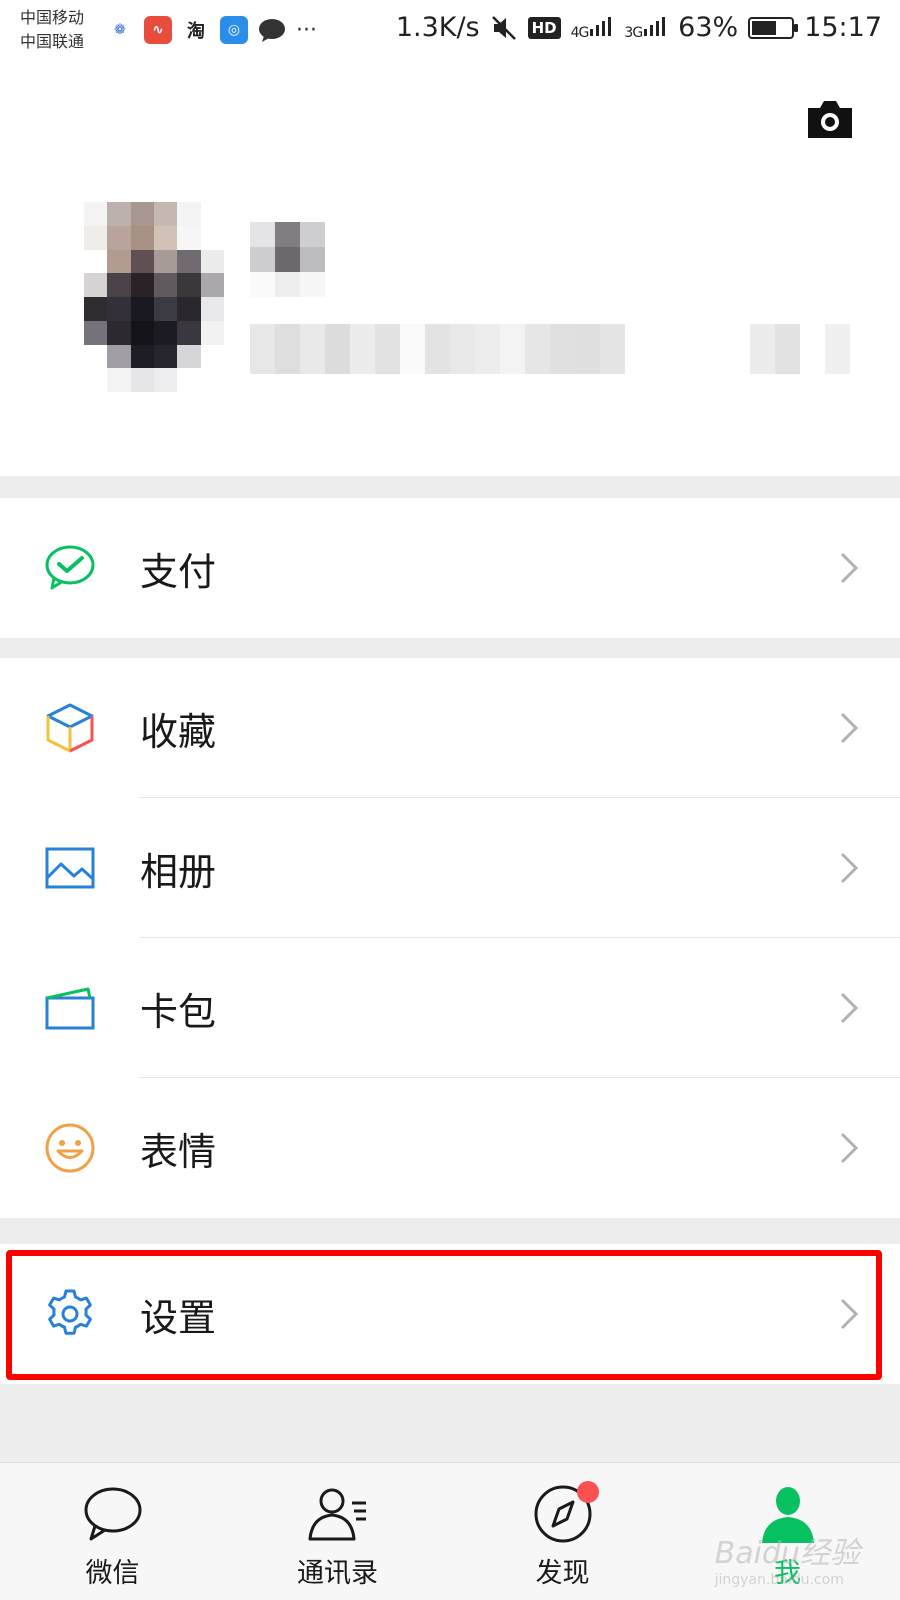 The width and height of the screenshot is (900, 1600). I want to click on menu-item-pay: 支付, so click(450, 568).